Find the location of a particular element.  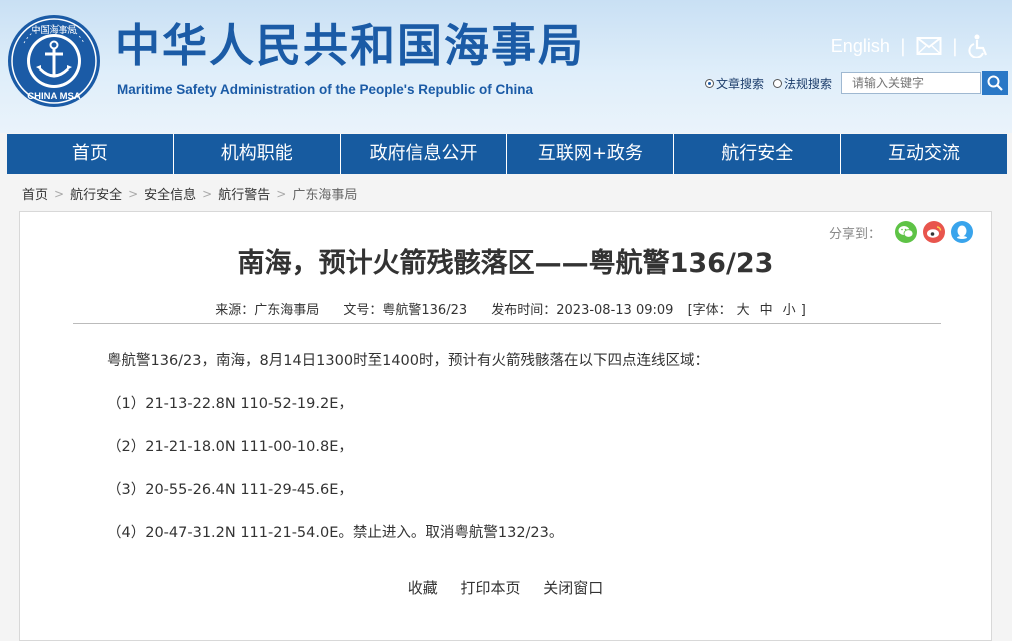

search-option-article: 文章搜索 is located at coordinates (734, 83).